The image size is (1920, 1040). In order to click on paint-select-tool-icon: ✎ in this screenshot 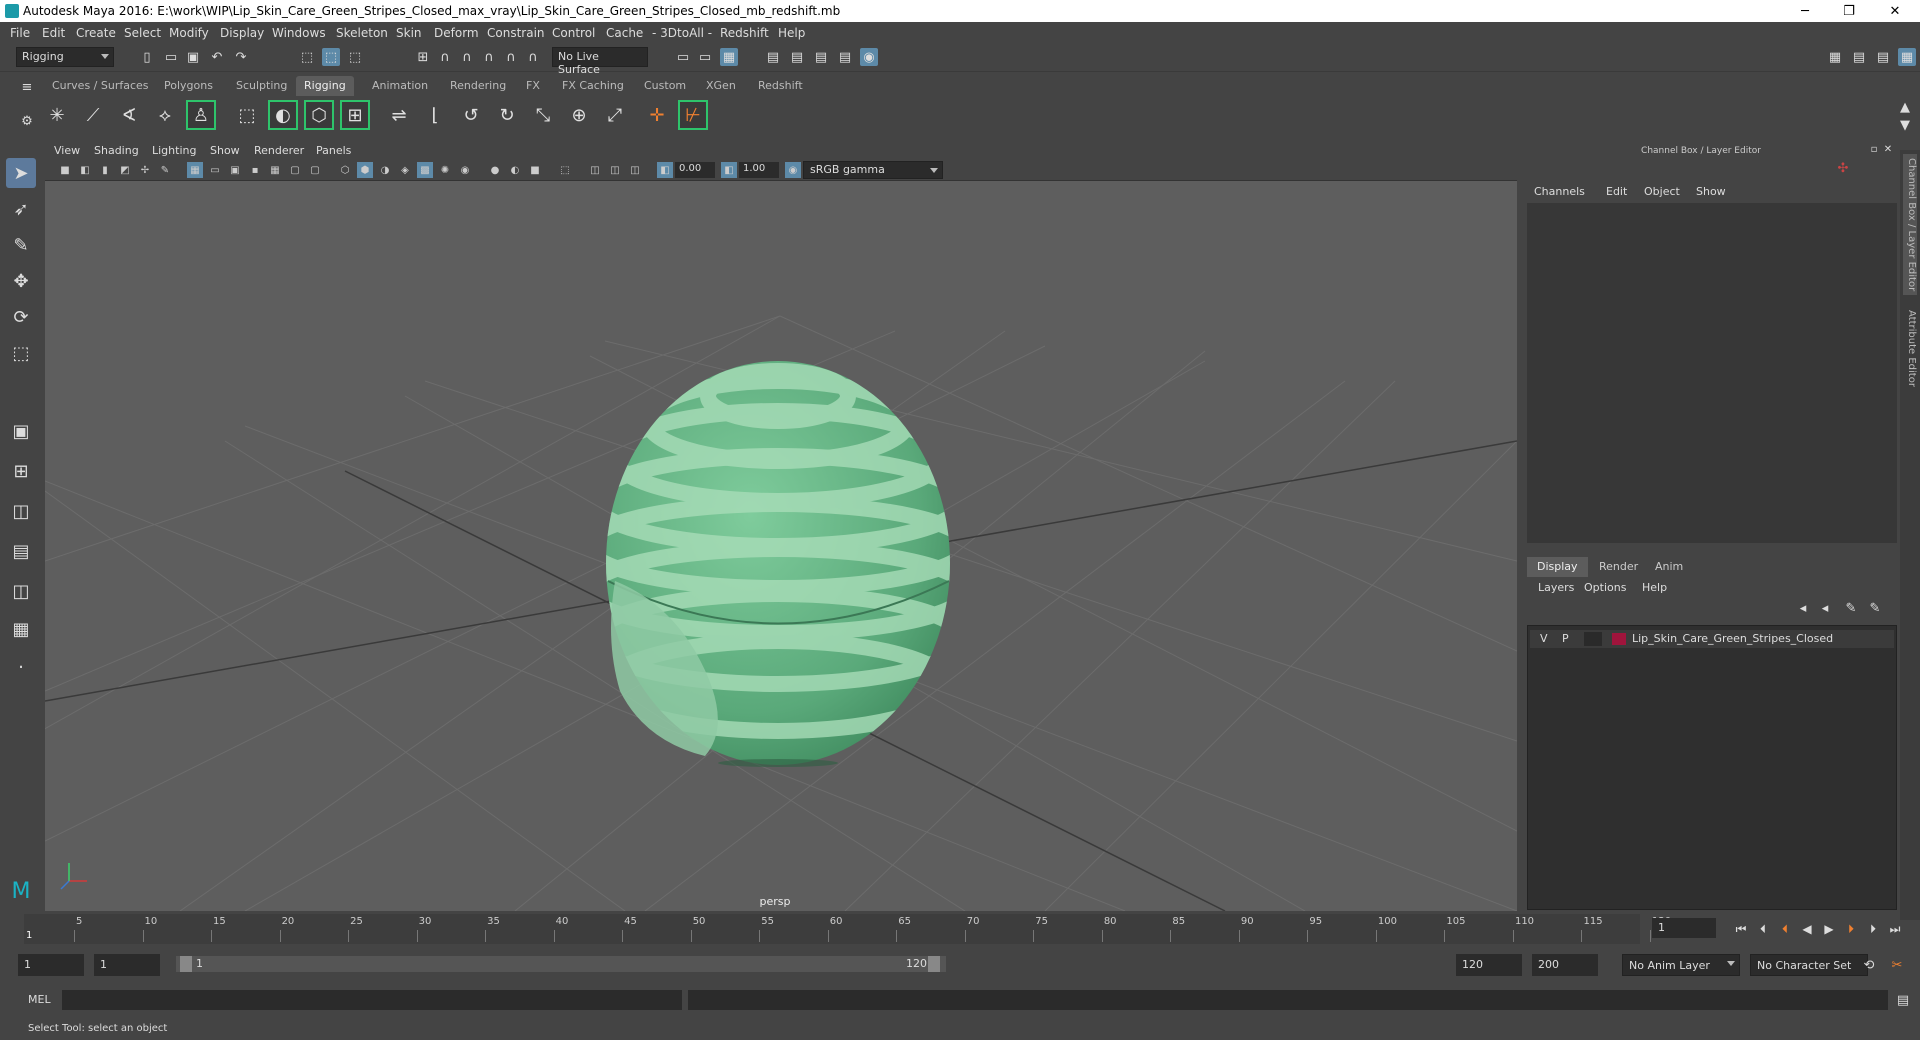, I will do `click(21, 245)`.